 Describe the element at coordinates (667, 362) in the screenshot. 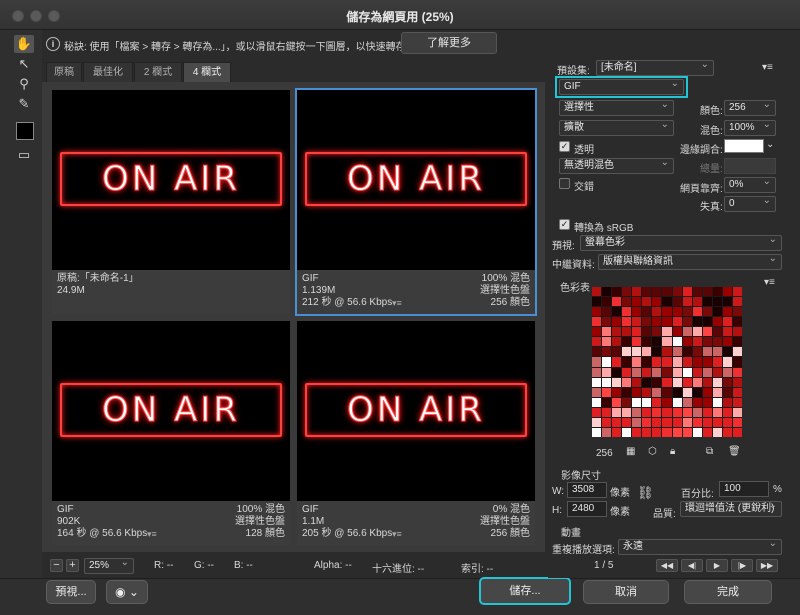

I see `color-table-grid` at that location.